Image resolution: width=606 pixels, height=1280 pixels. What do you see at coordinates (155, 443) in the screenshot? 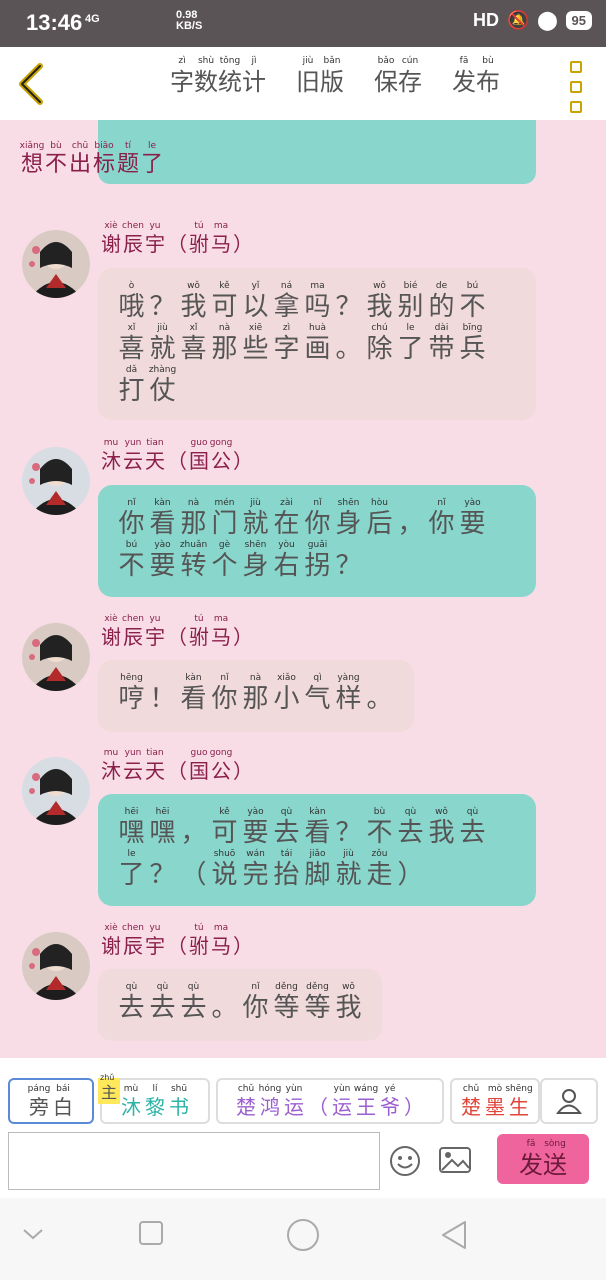
I see `pinyin: tian` at bounding box center [155, 443].